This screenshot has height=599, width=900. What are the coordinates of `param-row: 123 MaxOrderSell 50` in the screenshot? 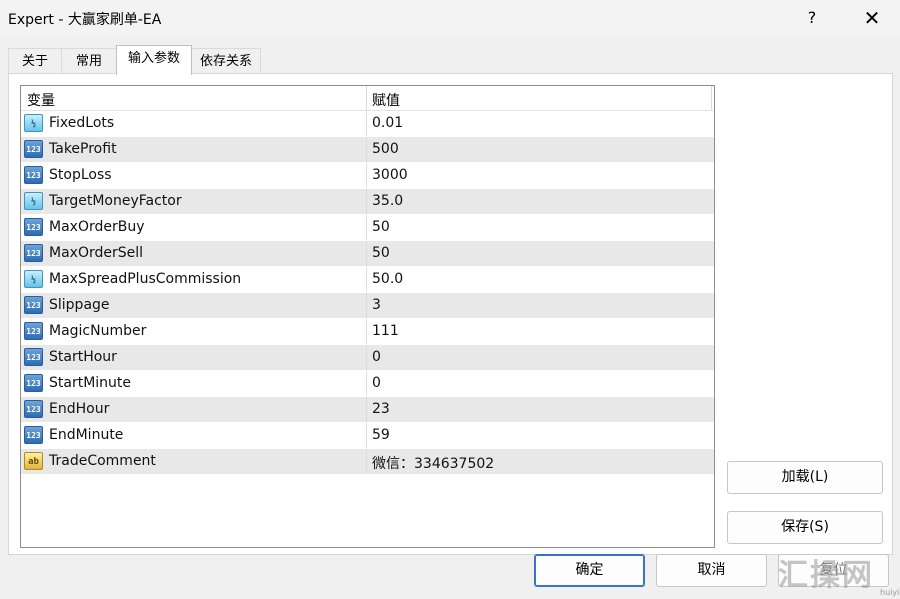 It's located at (367, 254).